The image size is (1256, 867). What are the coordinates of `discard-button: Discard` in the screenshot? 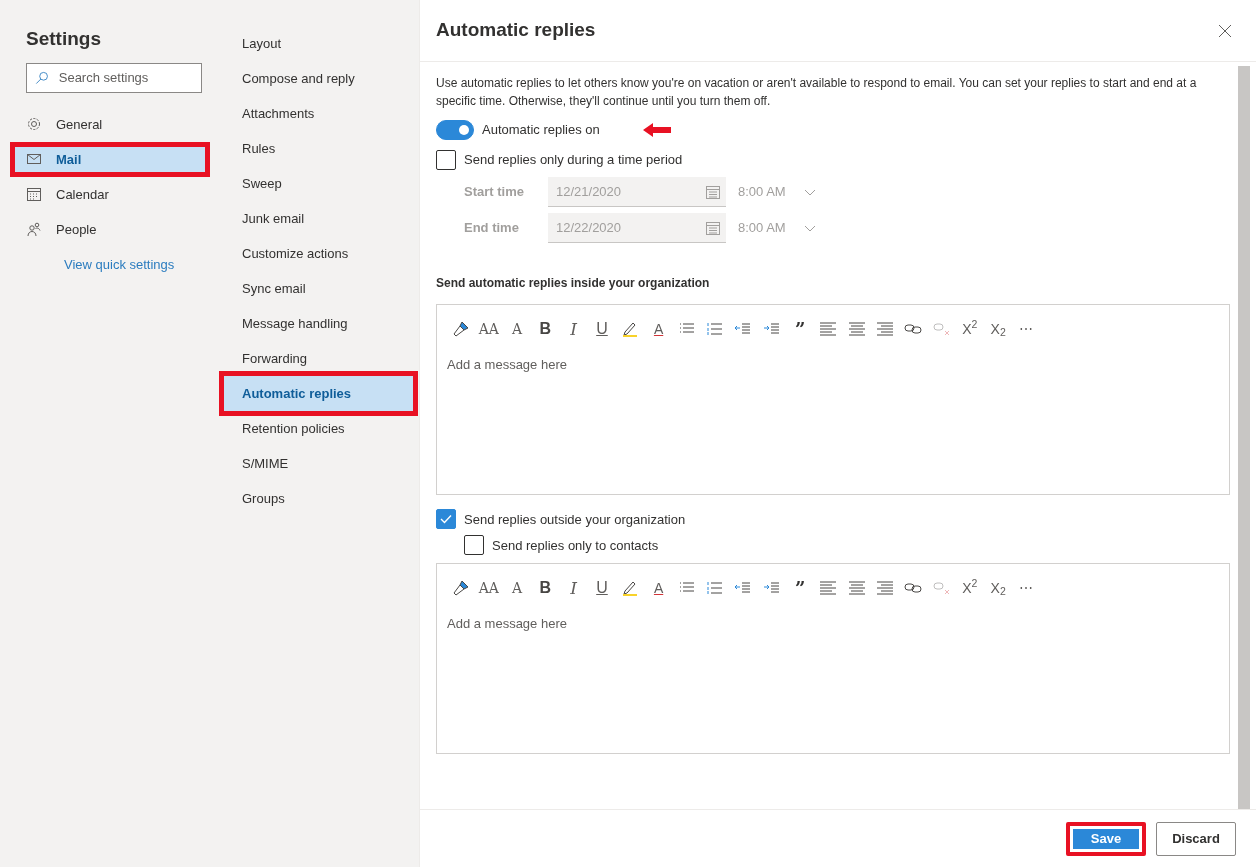 It's located at (1196, 838).